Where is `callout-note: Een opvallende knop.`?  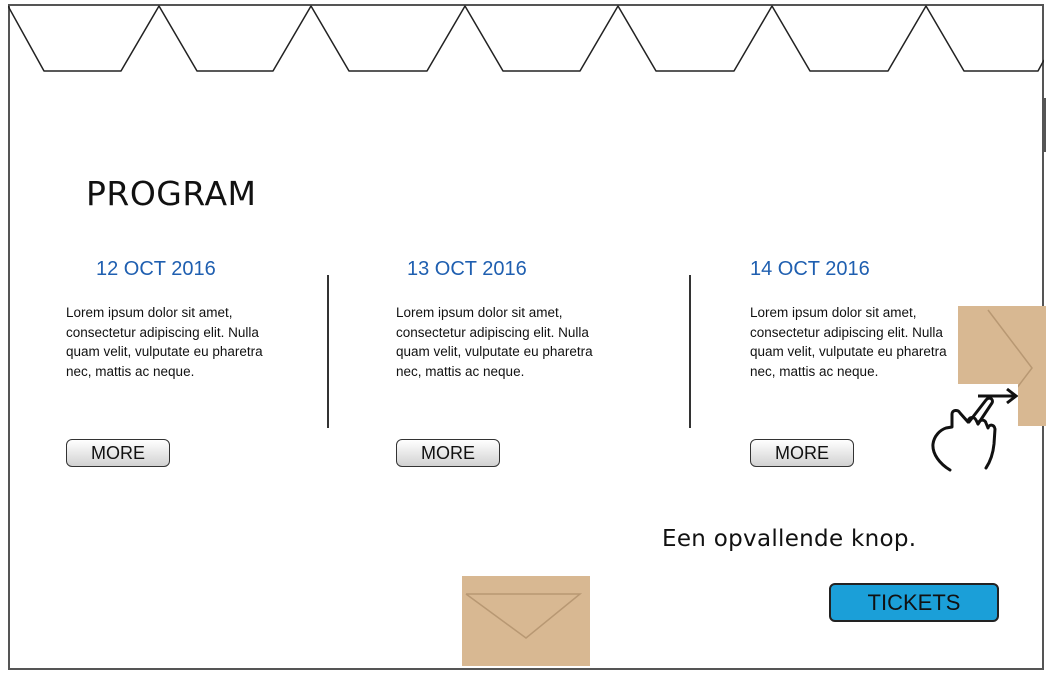
callout-note: Een opvallende knop. is located at coordinates (789, 539).